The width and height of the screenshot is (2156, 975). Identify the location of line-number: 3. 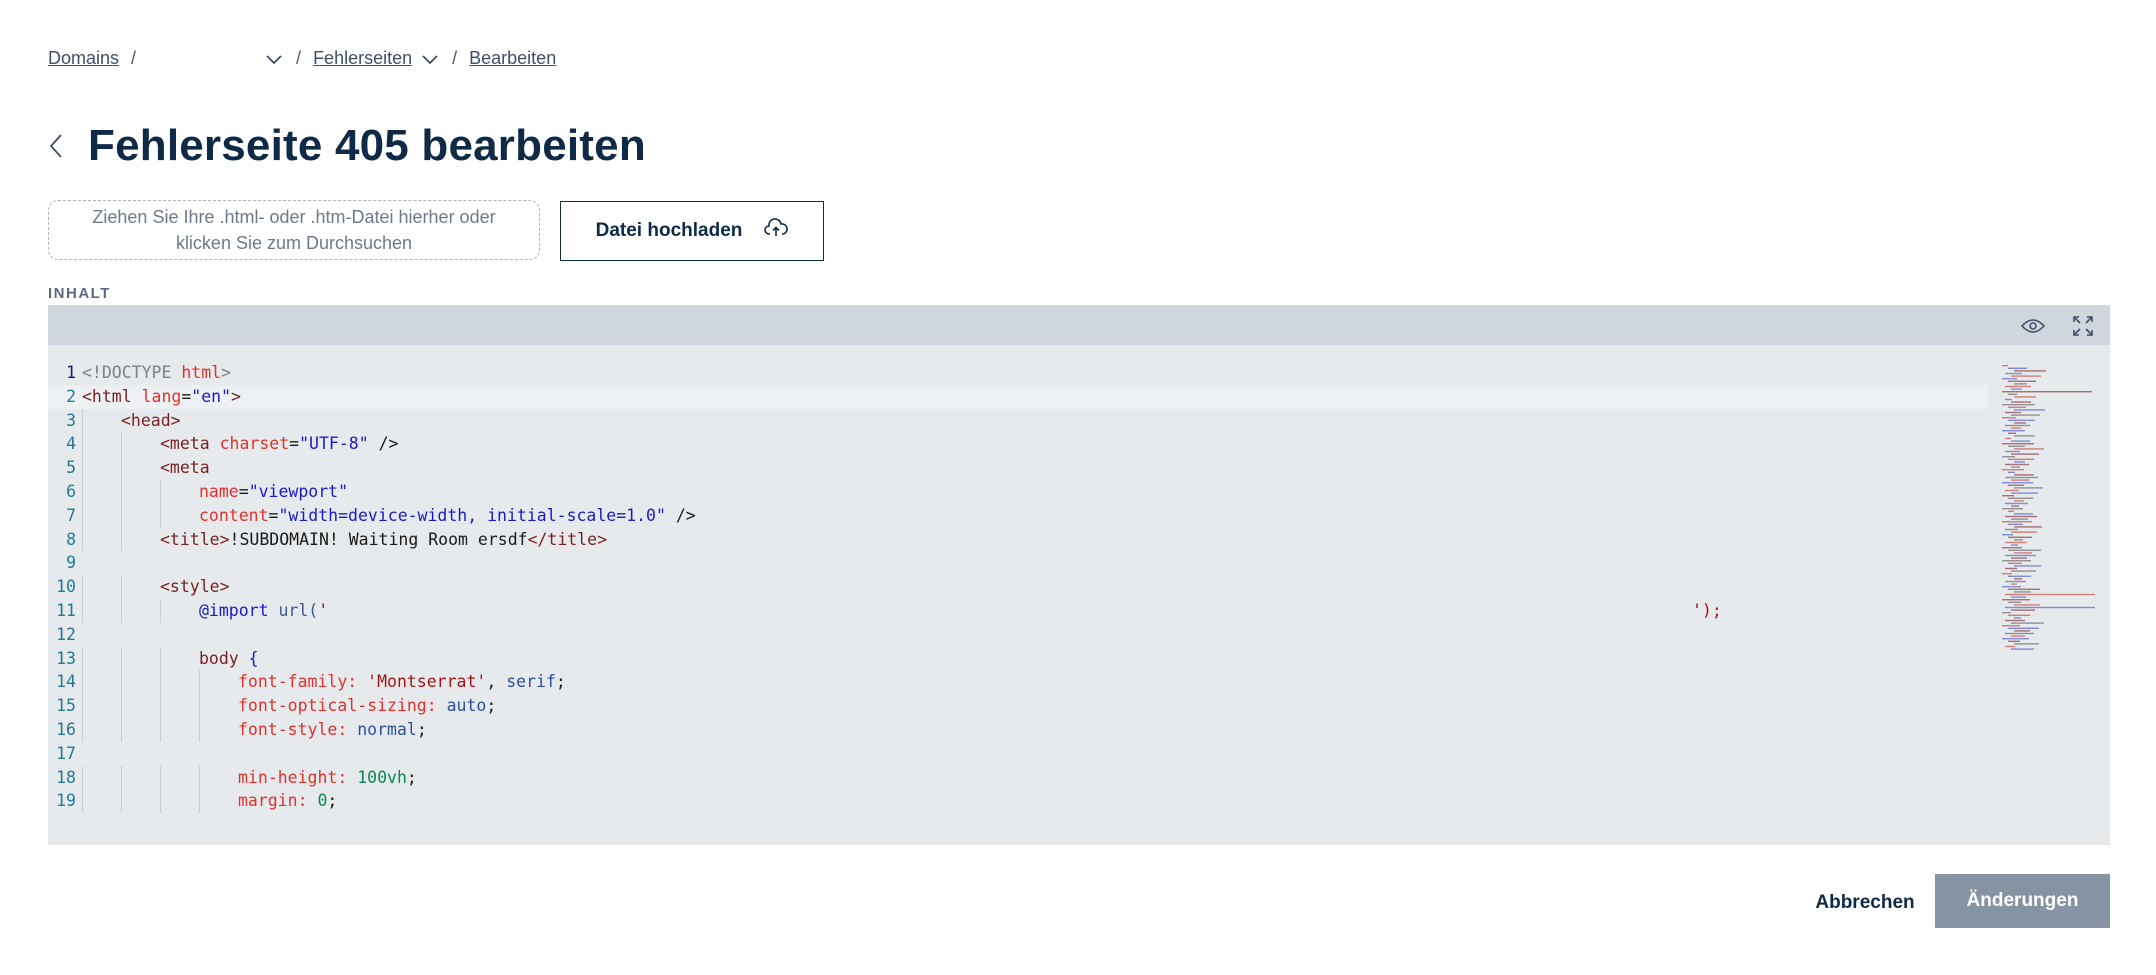
(71, 420).